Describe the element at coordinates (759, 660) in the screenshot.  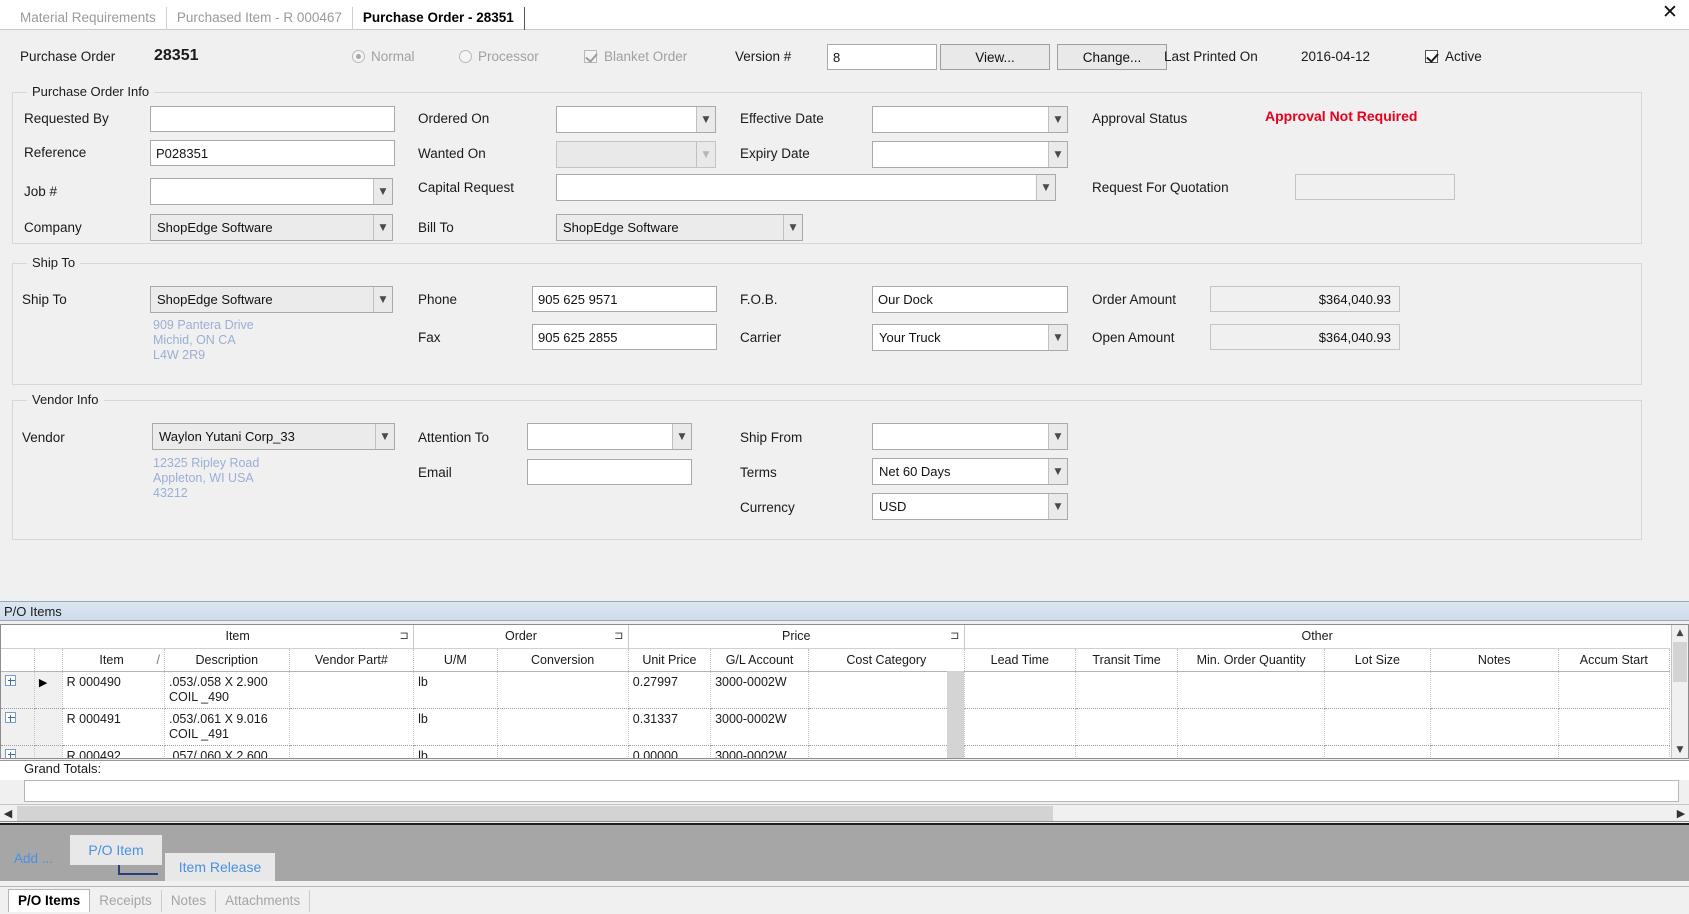
I see `column-gl-account: G/L Account` at that location.